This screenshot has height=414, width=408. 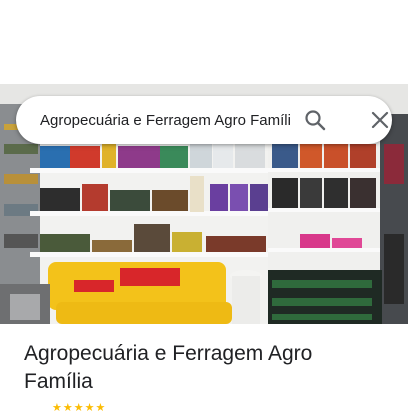 I want to click on rating-stars: ★ ★ ★ ★ ★, so click(x=78, y=408).